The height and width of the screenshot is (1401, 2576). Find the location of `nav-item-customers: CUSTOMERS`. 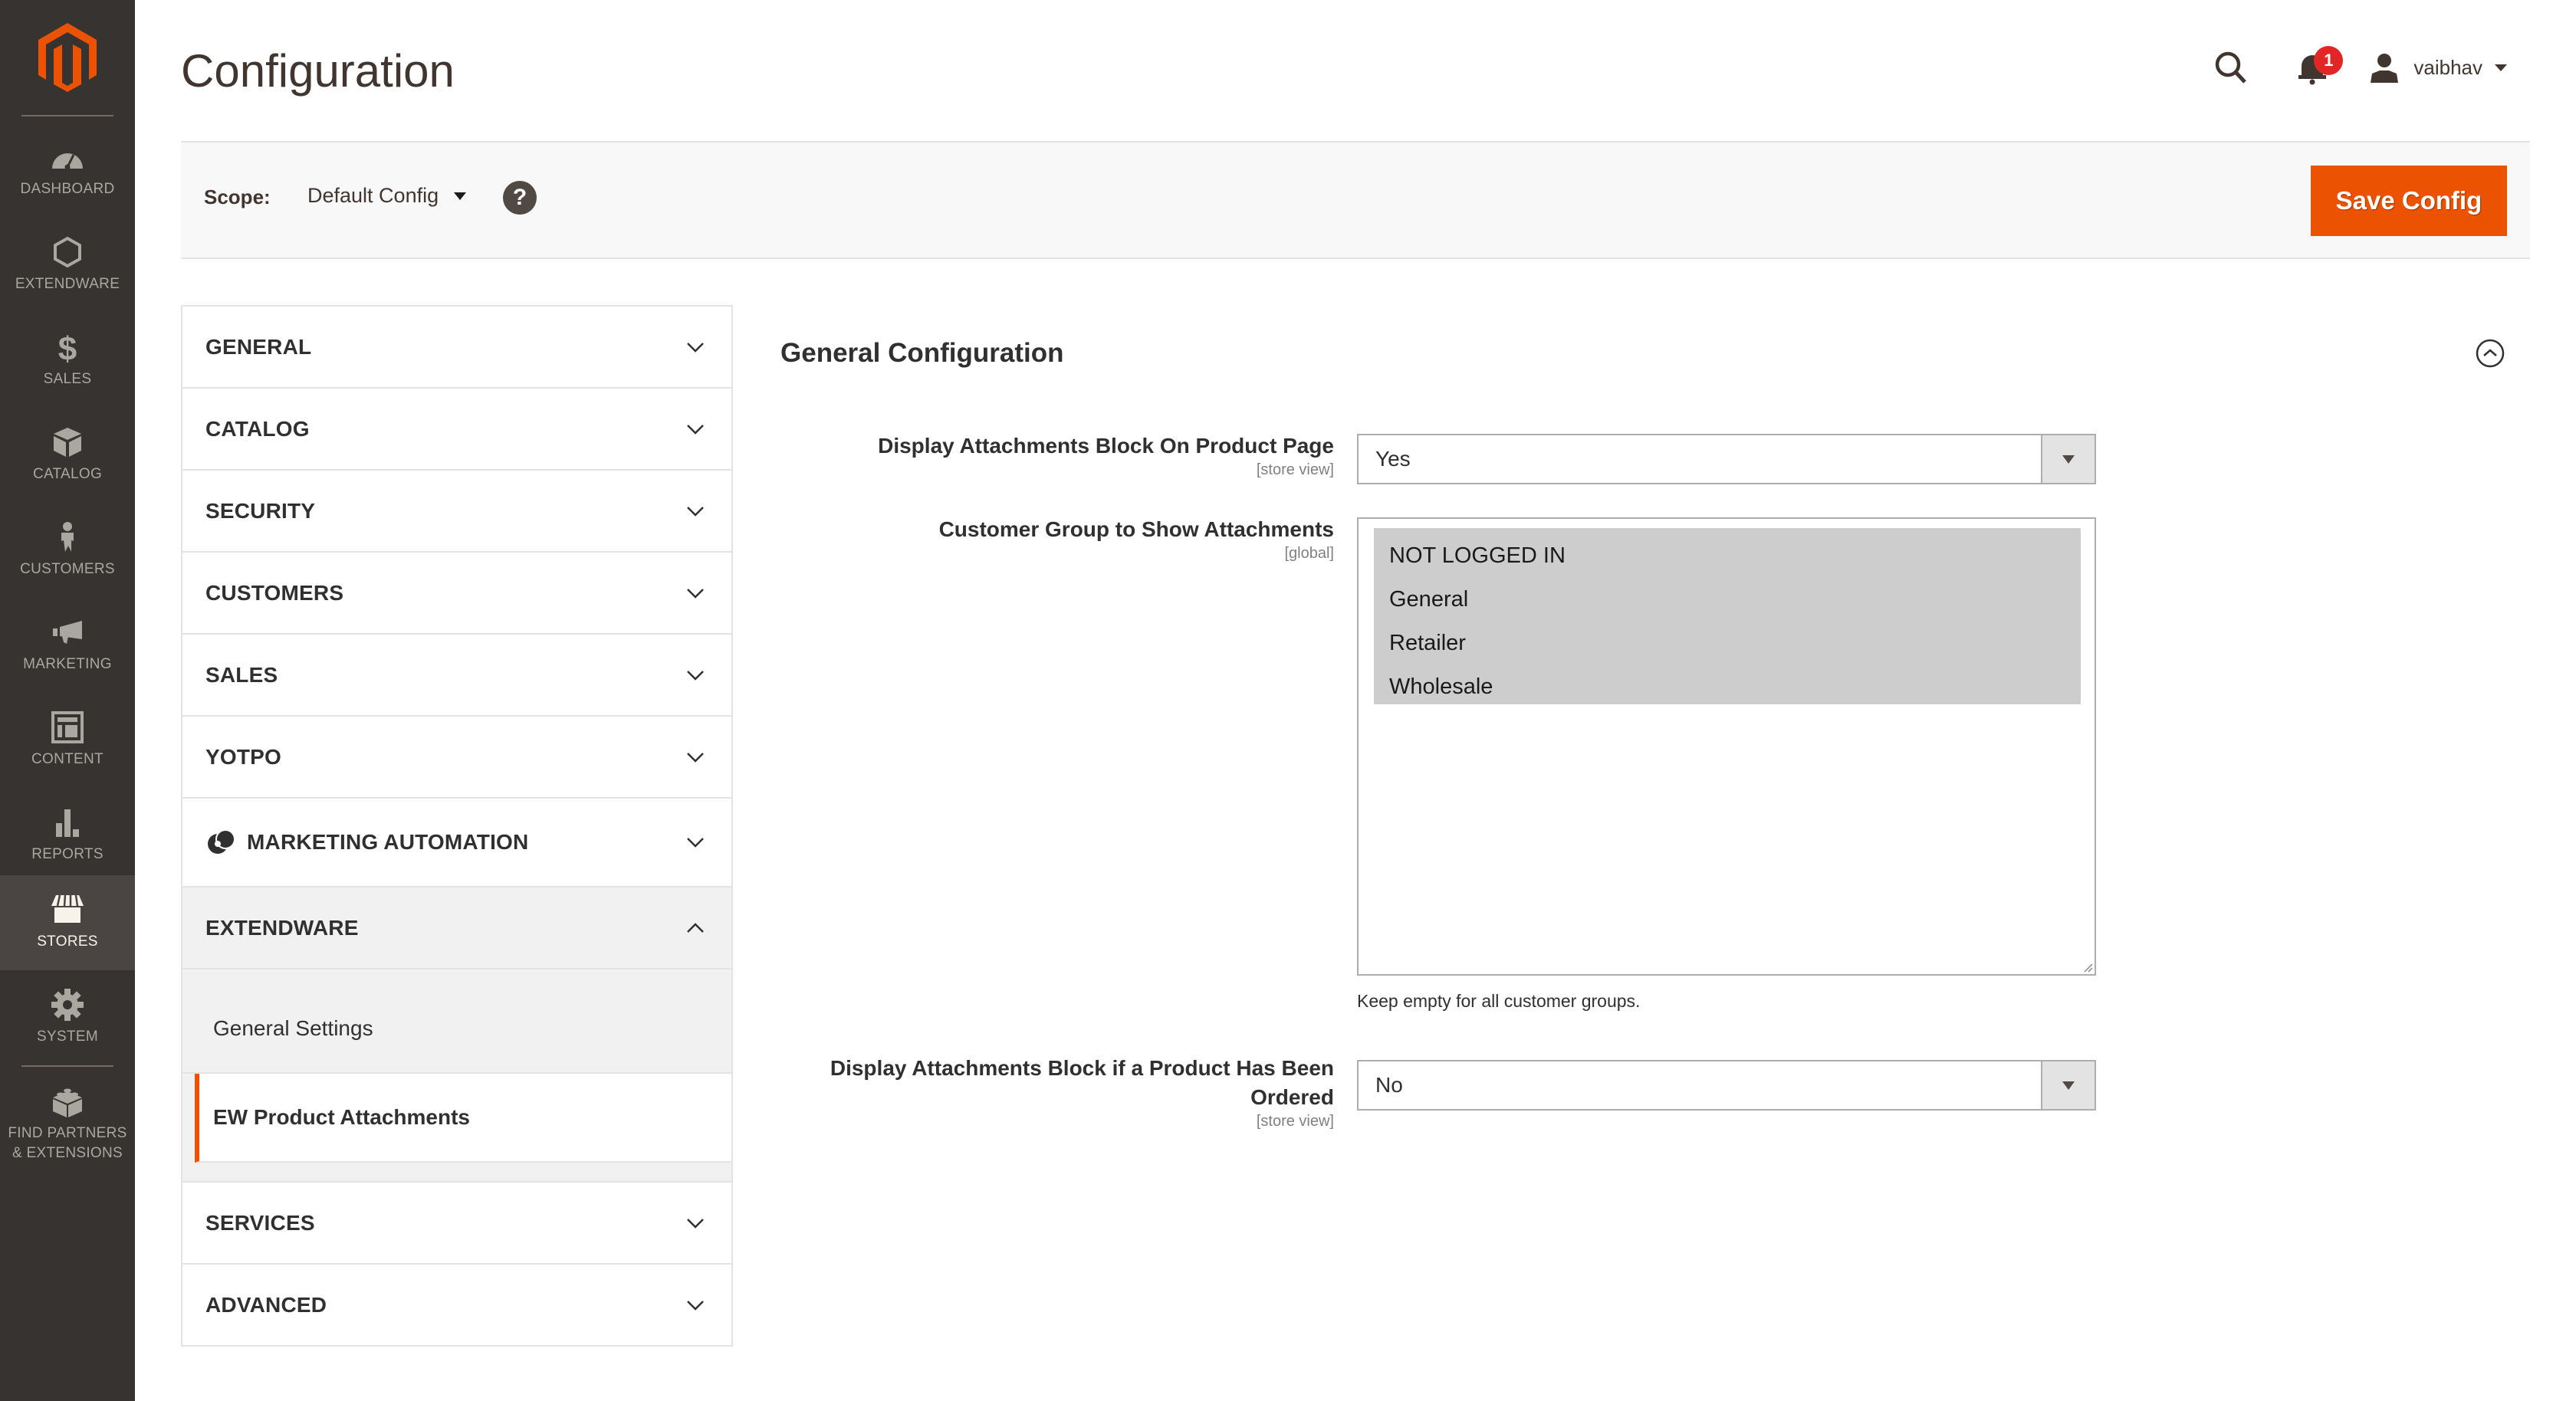

nav-item-customers: CUSTOMERS is located at coordinates (67, 550).